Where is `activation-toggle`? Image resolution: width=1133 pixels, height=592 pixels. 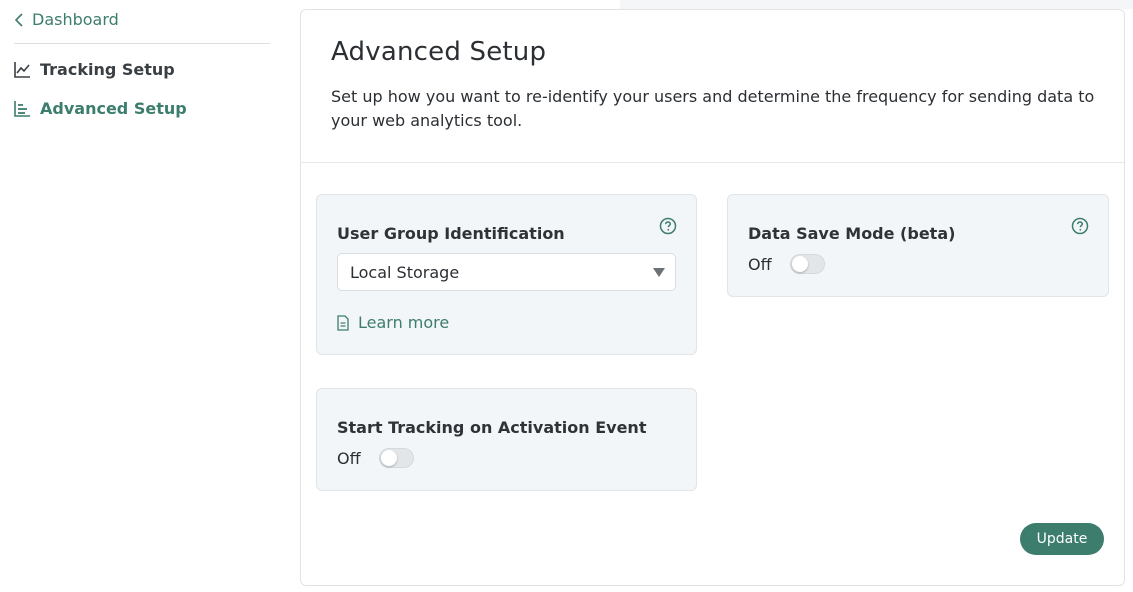 activation-toggle is located at coordinates (396, 458).